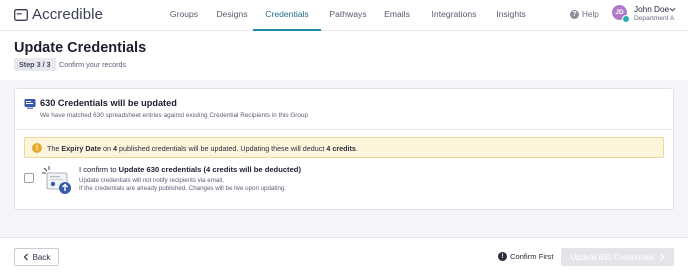 This screenshot has height=275, width=688. Describe the element at coordinates (41, 257) in the screenshot. I see `back-label: Back` at that location.